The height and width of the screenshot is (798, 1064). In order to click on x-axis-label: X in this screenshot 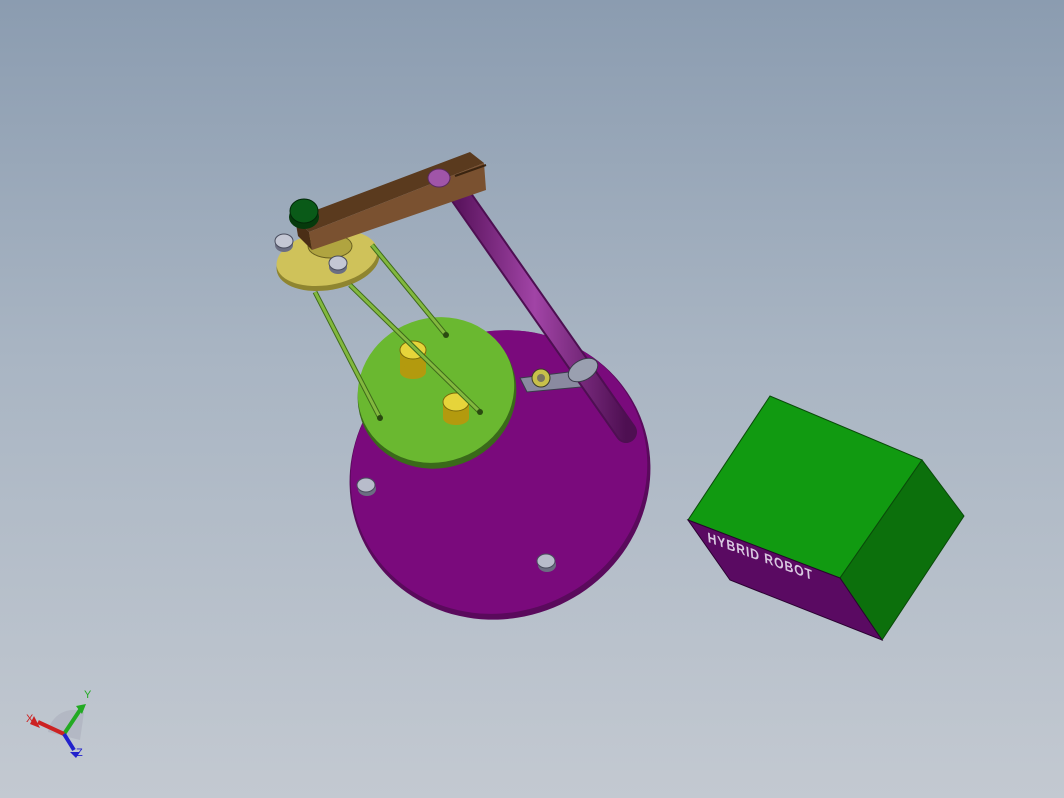, I will do `click(30, 719)`.